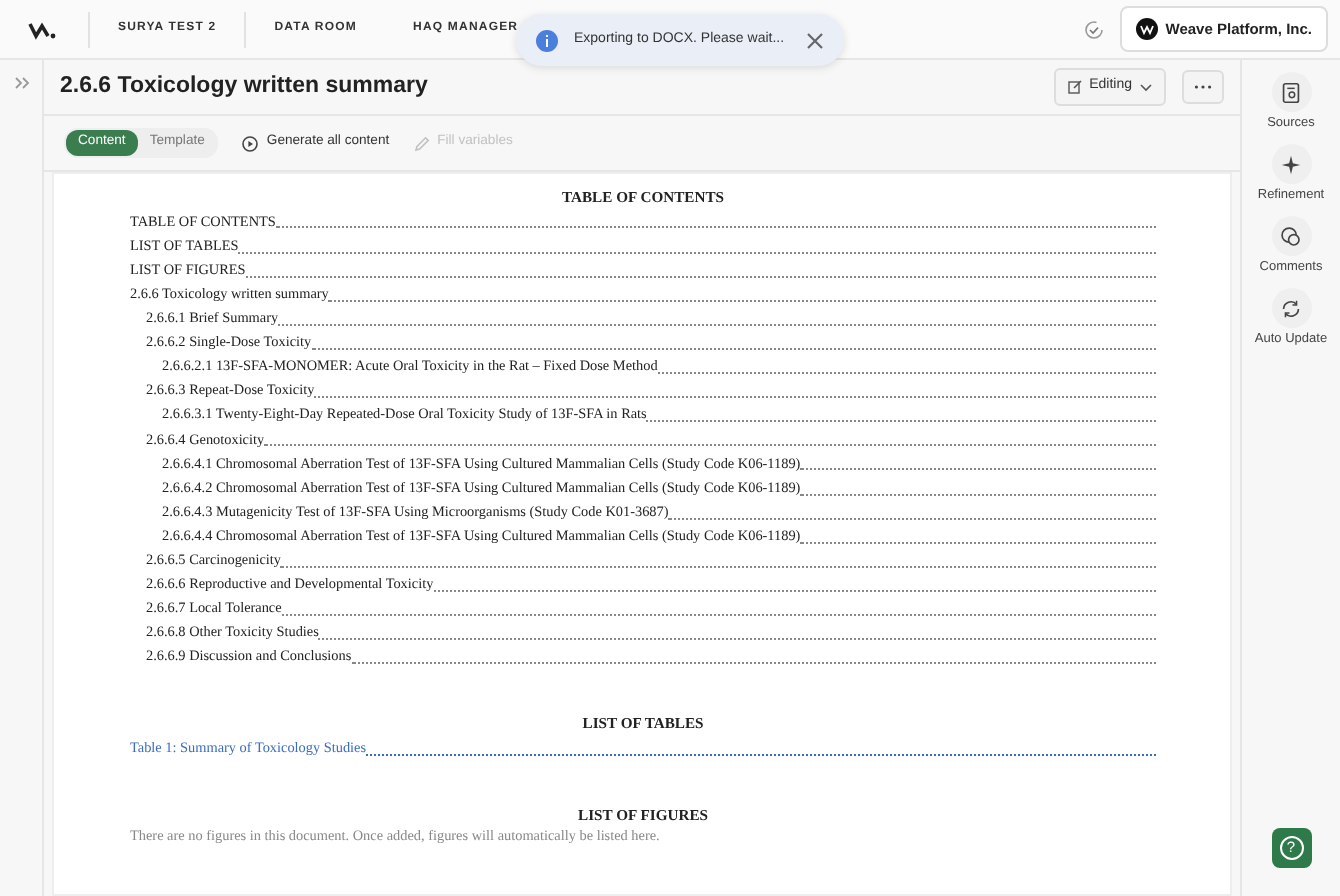  I want to click on organization-logo-icon, so click(1146, 29).